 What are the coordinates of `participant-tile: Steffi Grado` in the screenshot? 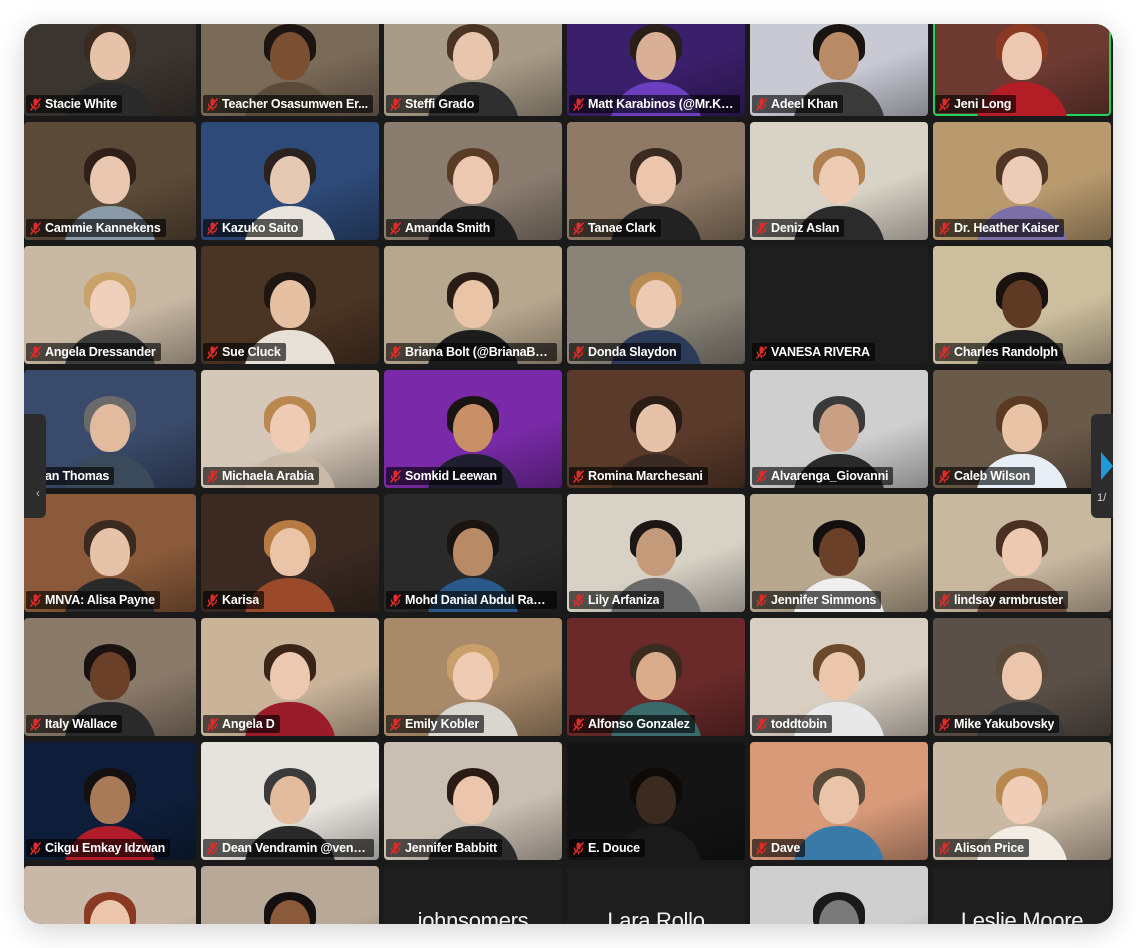 It's located at (473, 70).